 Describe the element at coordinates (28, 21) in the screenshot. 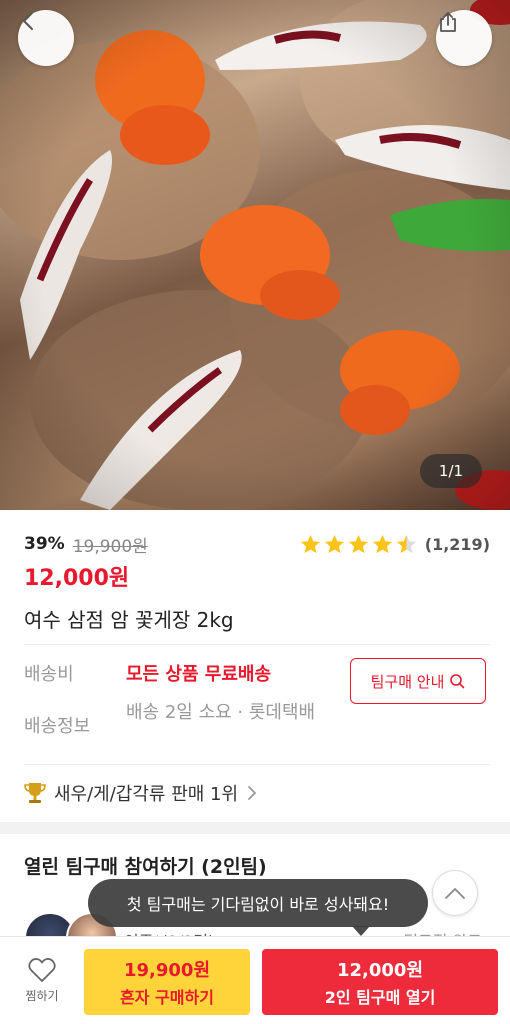

I see `chevron-left-icon` at that location.